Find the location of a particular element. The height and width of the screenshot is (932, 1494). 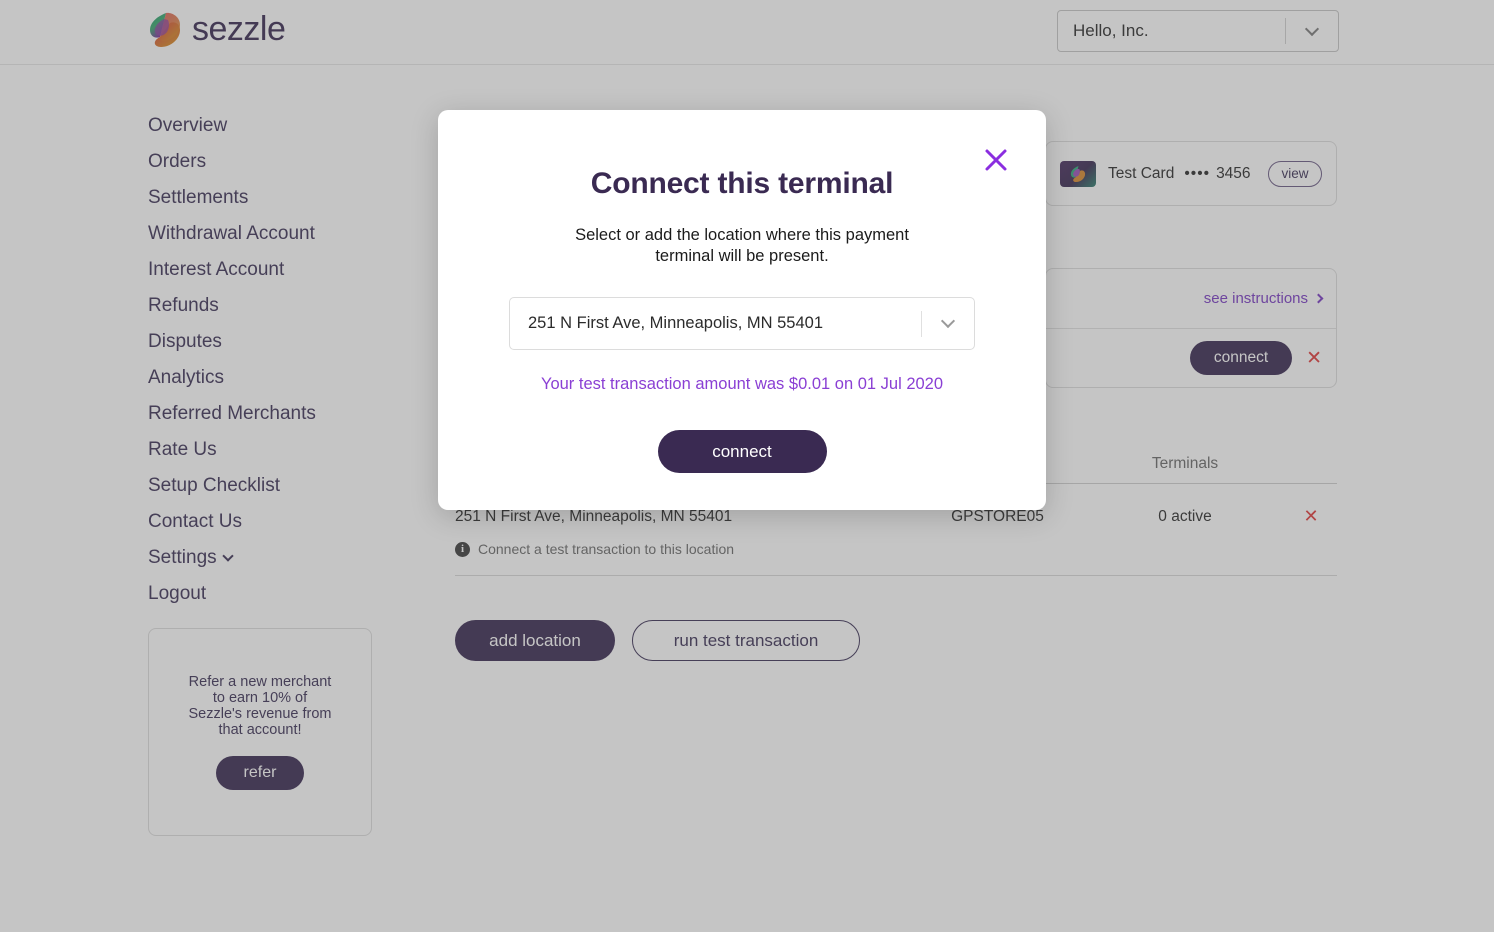

location-select-value: 251 N First Ave, Minneapolis, MN 55401 is located at coordinates (676, 323).